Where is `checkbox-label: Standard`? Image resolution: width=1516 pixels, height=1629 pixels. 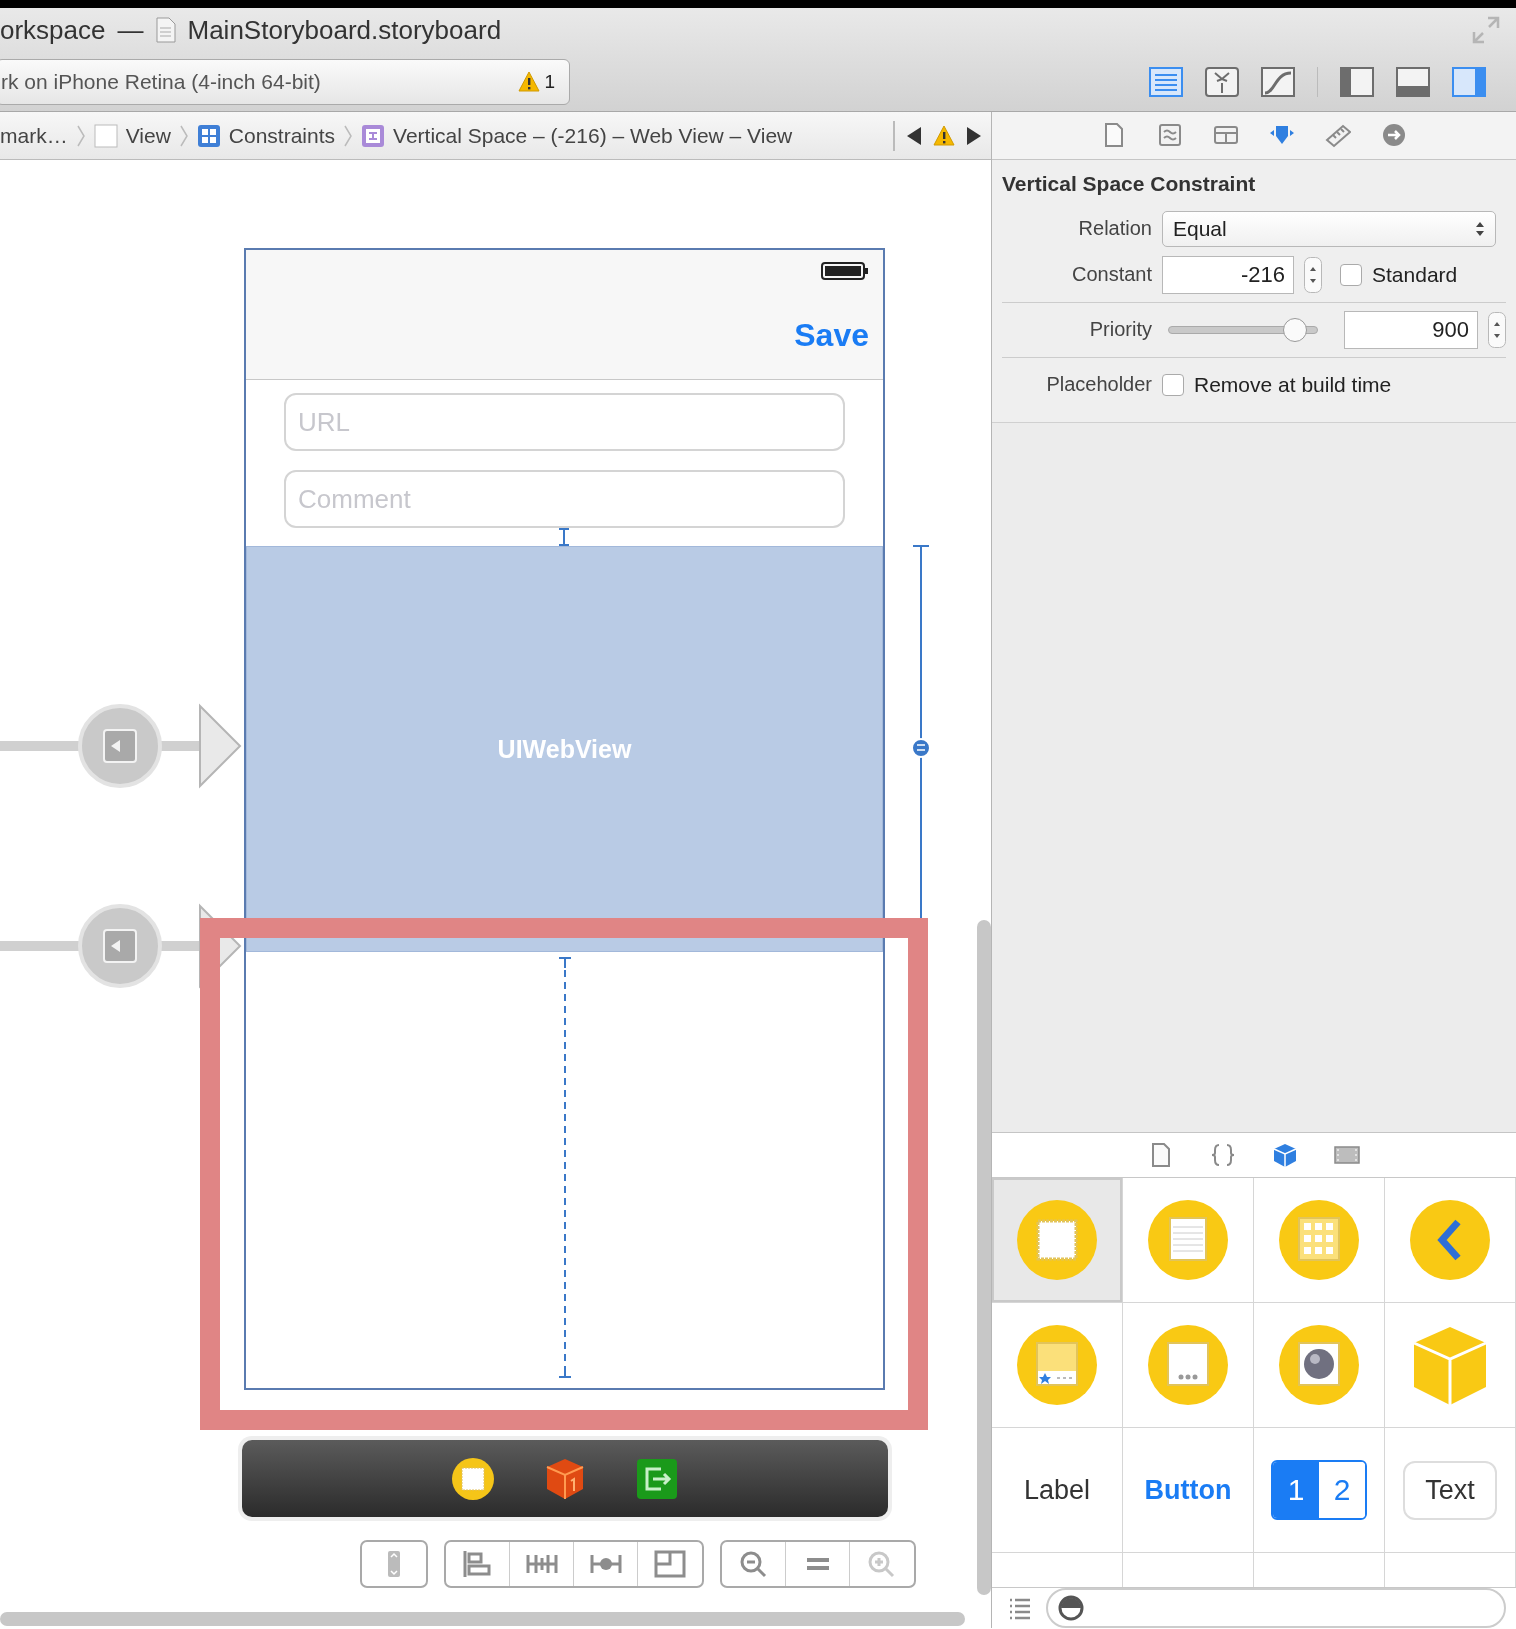 checkbox-label: Standard is located at coordinates (1415, 274).